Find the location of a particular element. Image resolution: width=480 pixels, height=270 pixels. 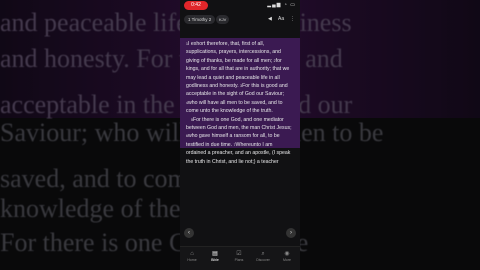

next-chapter-button: › is located at coordinates (291, 233).